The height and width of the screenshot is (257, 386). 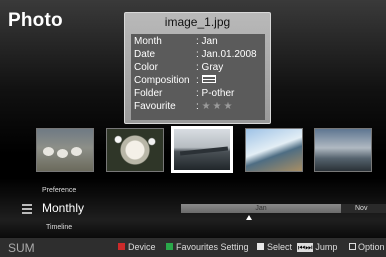 I want to click on info-row-favourite: Favourite: ★★★, so click(x=184, y=106).